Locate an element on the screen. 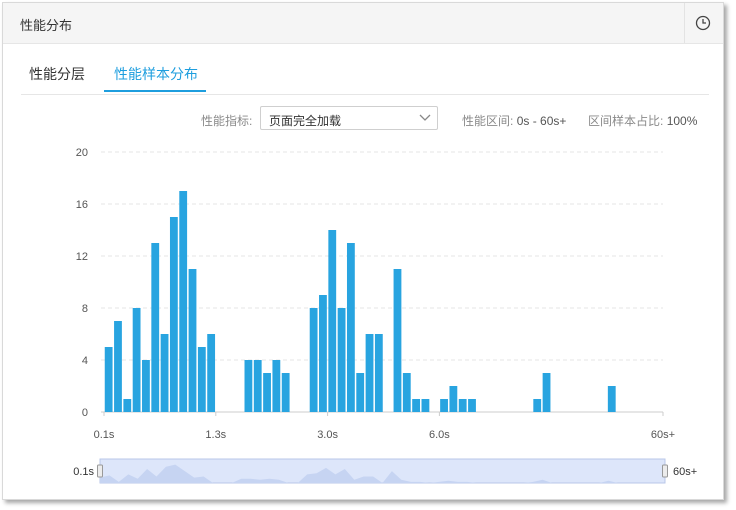 This screenshot has height=510, width=736. zoom-start-handle is located at coordinates (100, 471).